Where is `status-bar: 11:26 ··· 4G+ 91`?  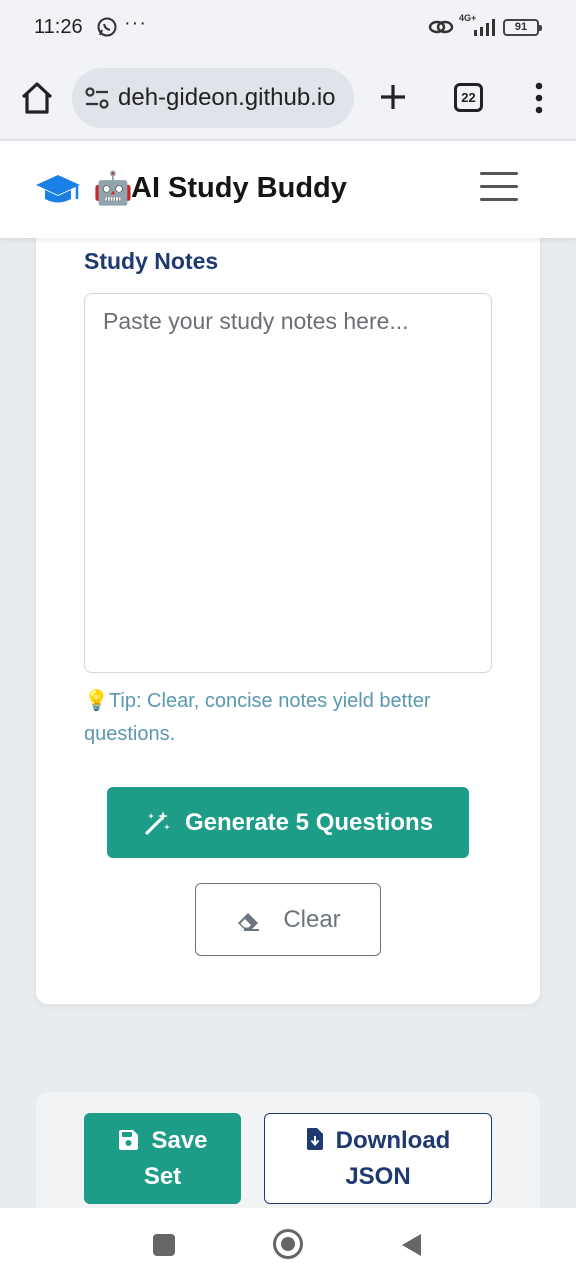
status-bar: 11:26 ··· 4G+ 91 is located at coordinates (288, 28).